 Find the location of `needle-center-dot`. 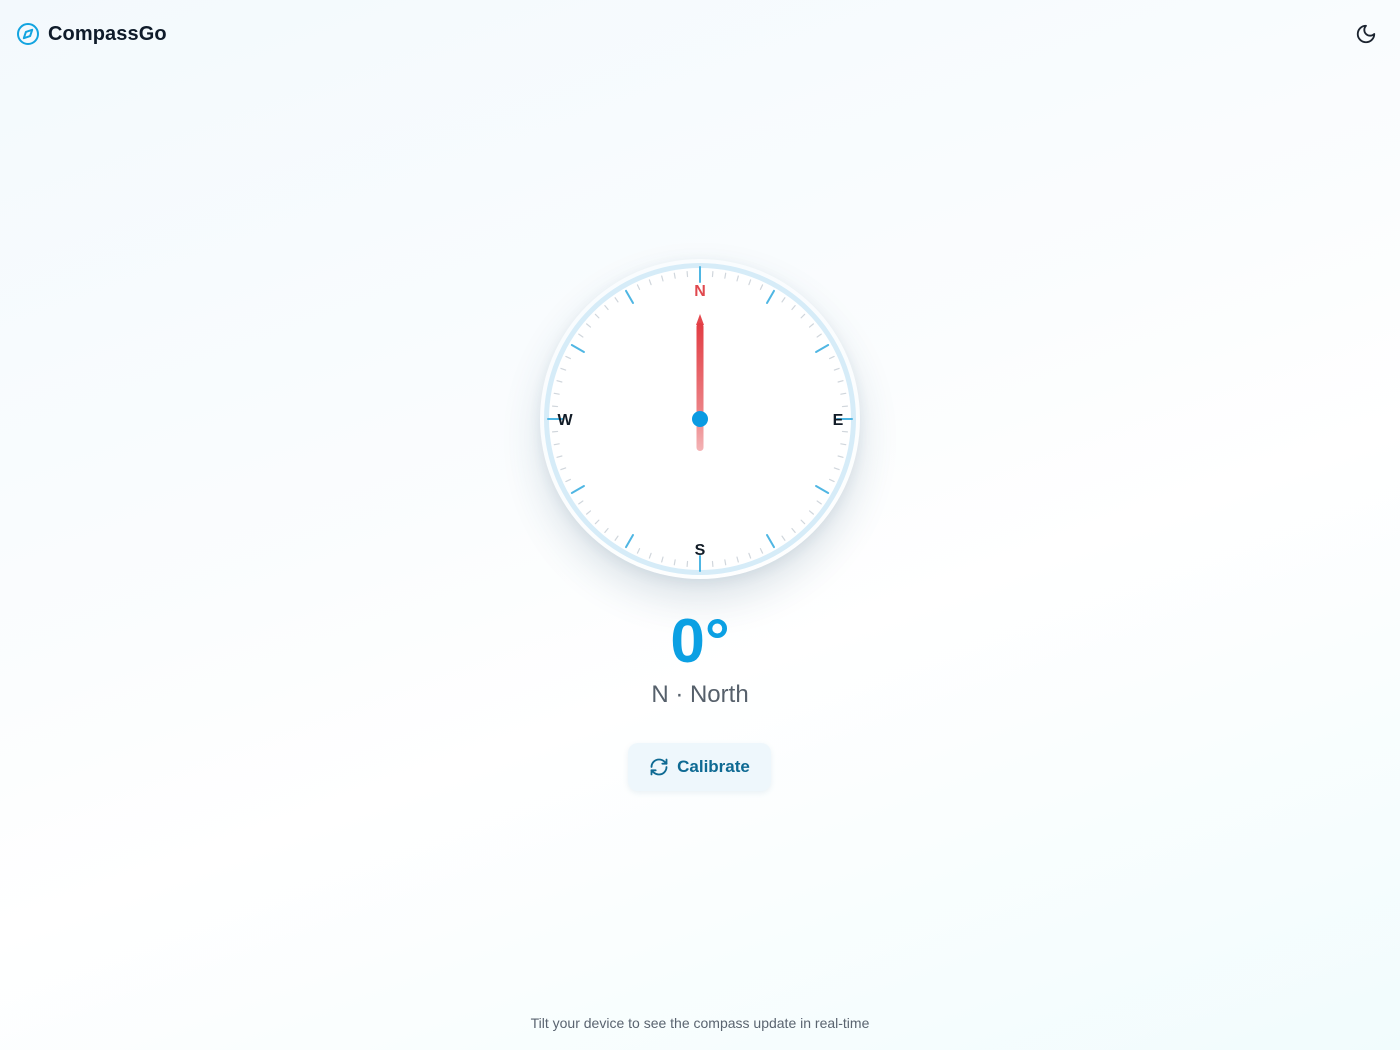

needle-center-dot is located at coordinates (700, 419).